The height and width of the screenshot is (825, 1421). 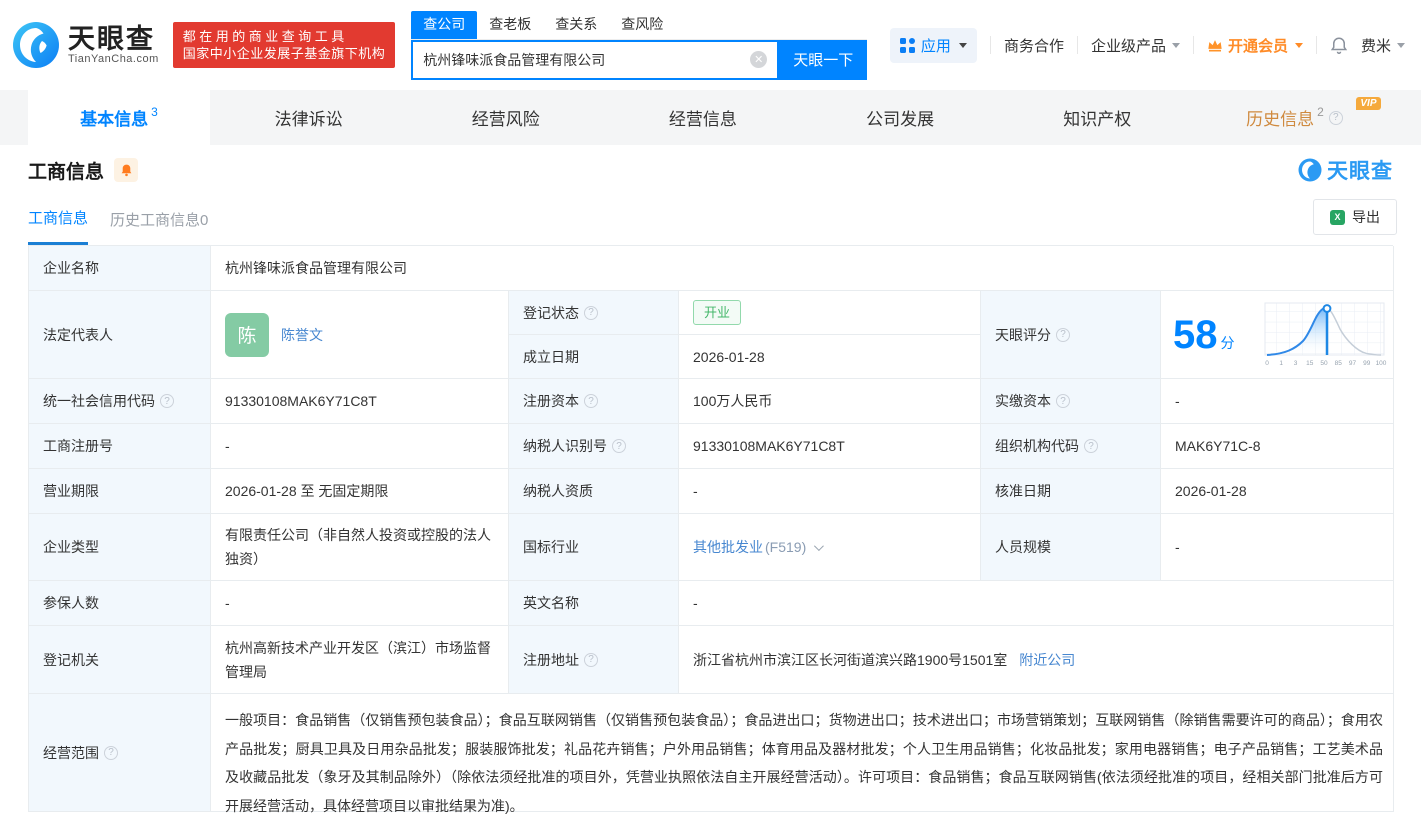 What do you see at coordinates (1047, 660) in the screenshot?
I see `nearby-companies-link: 附近公司` at bounding box center [1047, 660].